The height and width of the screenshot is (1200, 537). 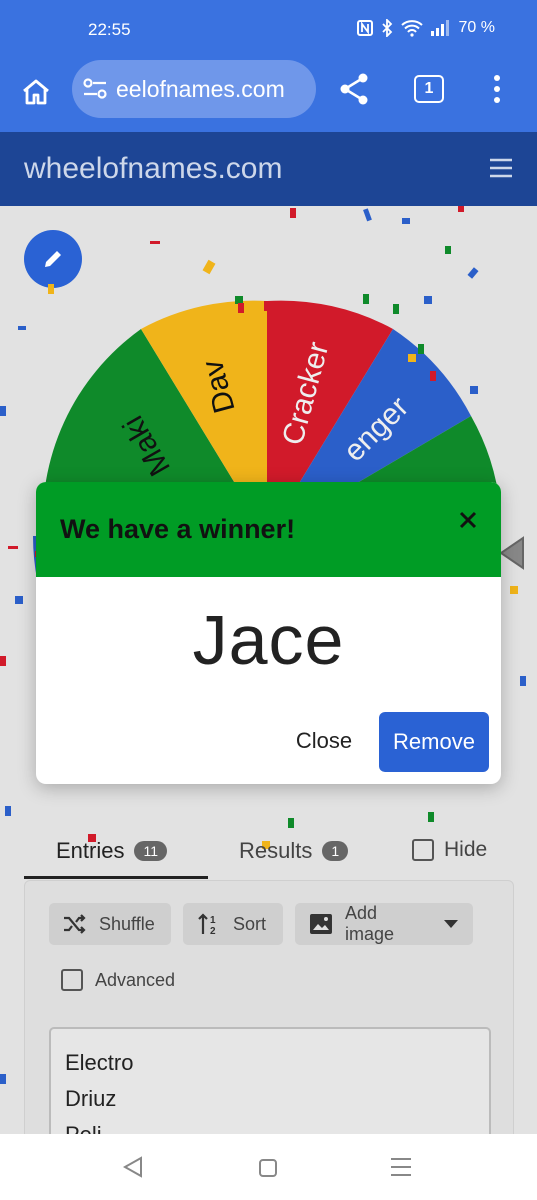 I want to click on wifi-icon, so click(x=411, y=28).